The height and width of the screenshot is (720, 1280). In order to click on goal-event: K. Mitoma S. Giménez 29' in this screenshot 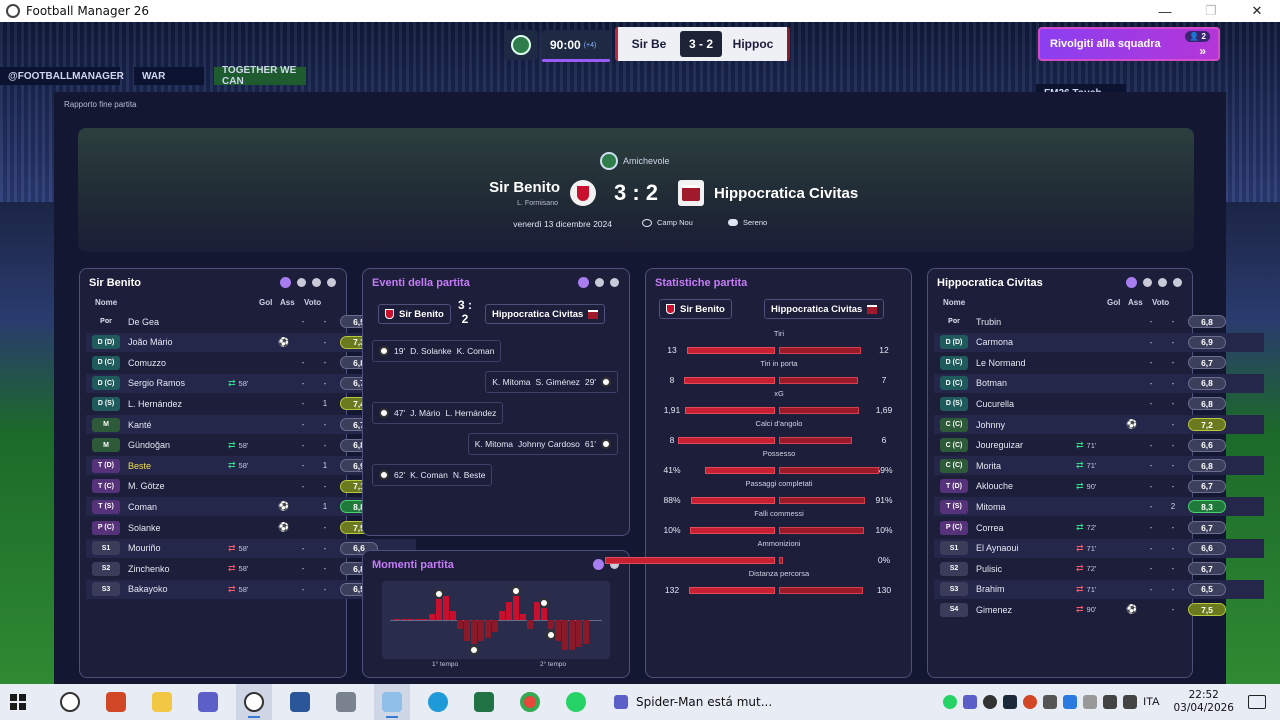, I will do `click(551, 382)`.